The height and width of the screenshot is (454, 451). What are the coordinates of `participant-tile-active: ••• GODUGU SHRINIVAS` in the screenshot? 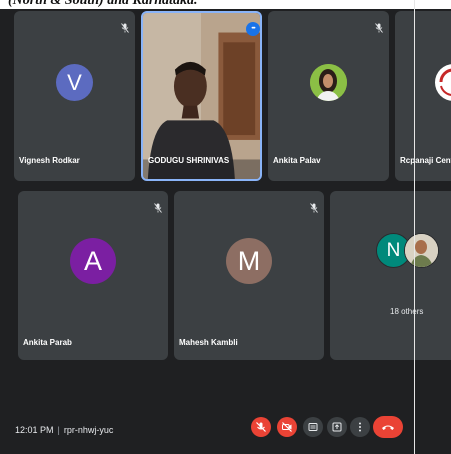 It's located at (201, 96).